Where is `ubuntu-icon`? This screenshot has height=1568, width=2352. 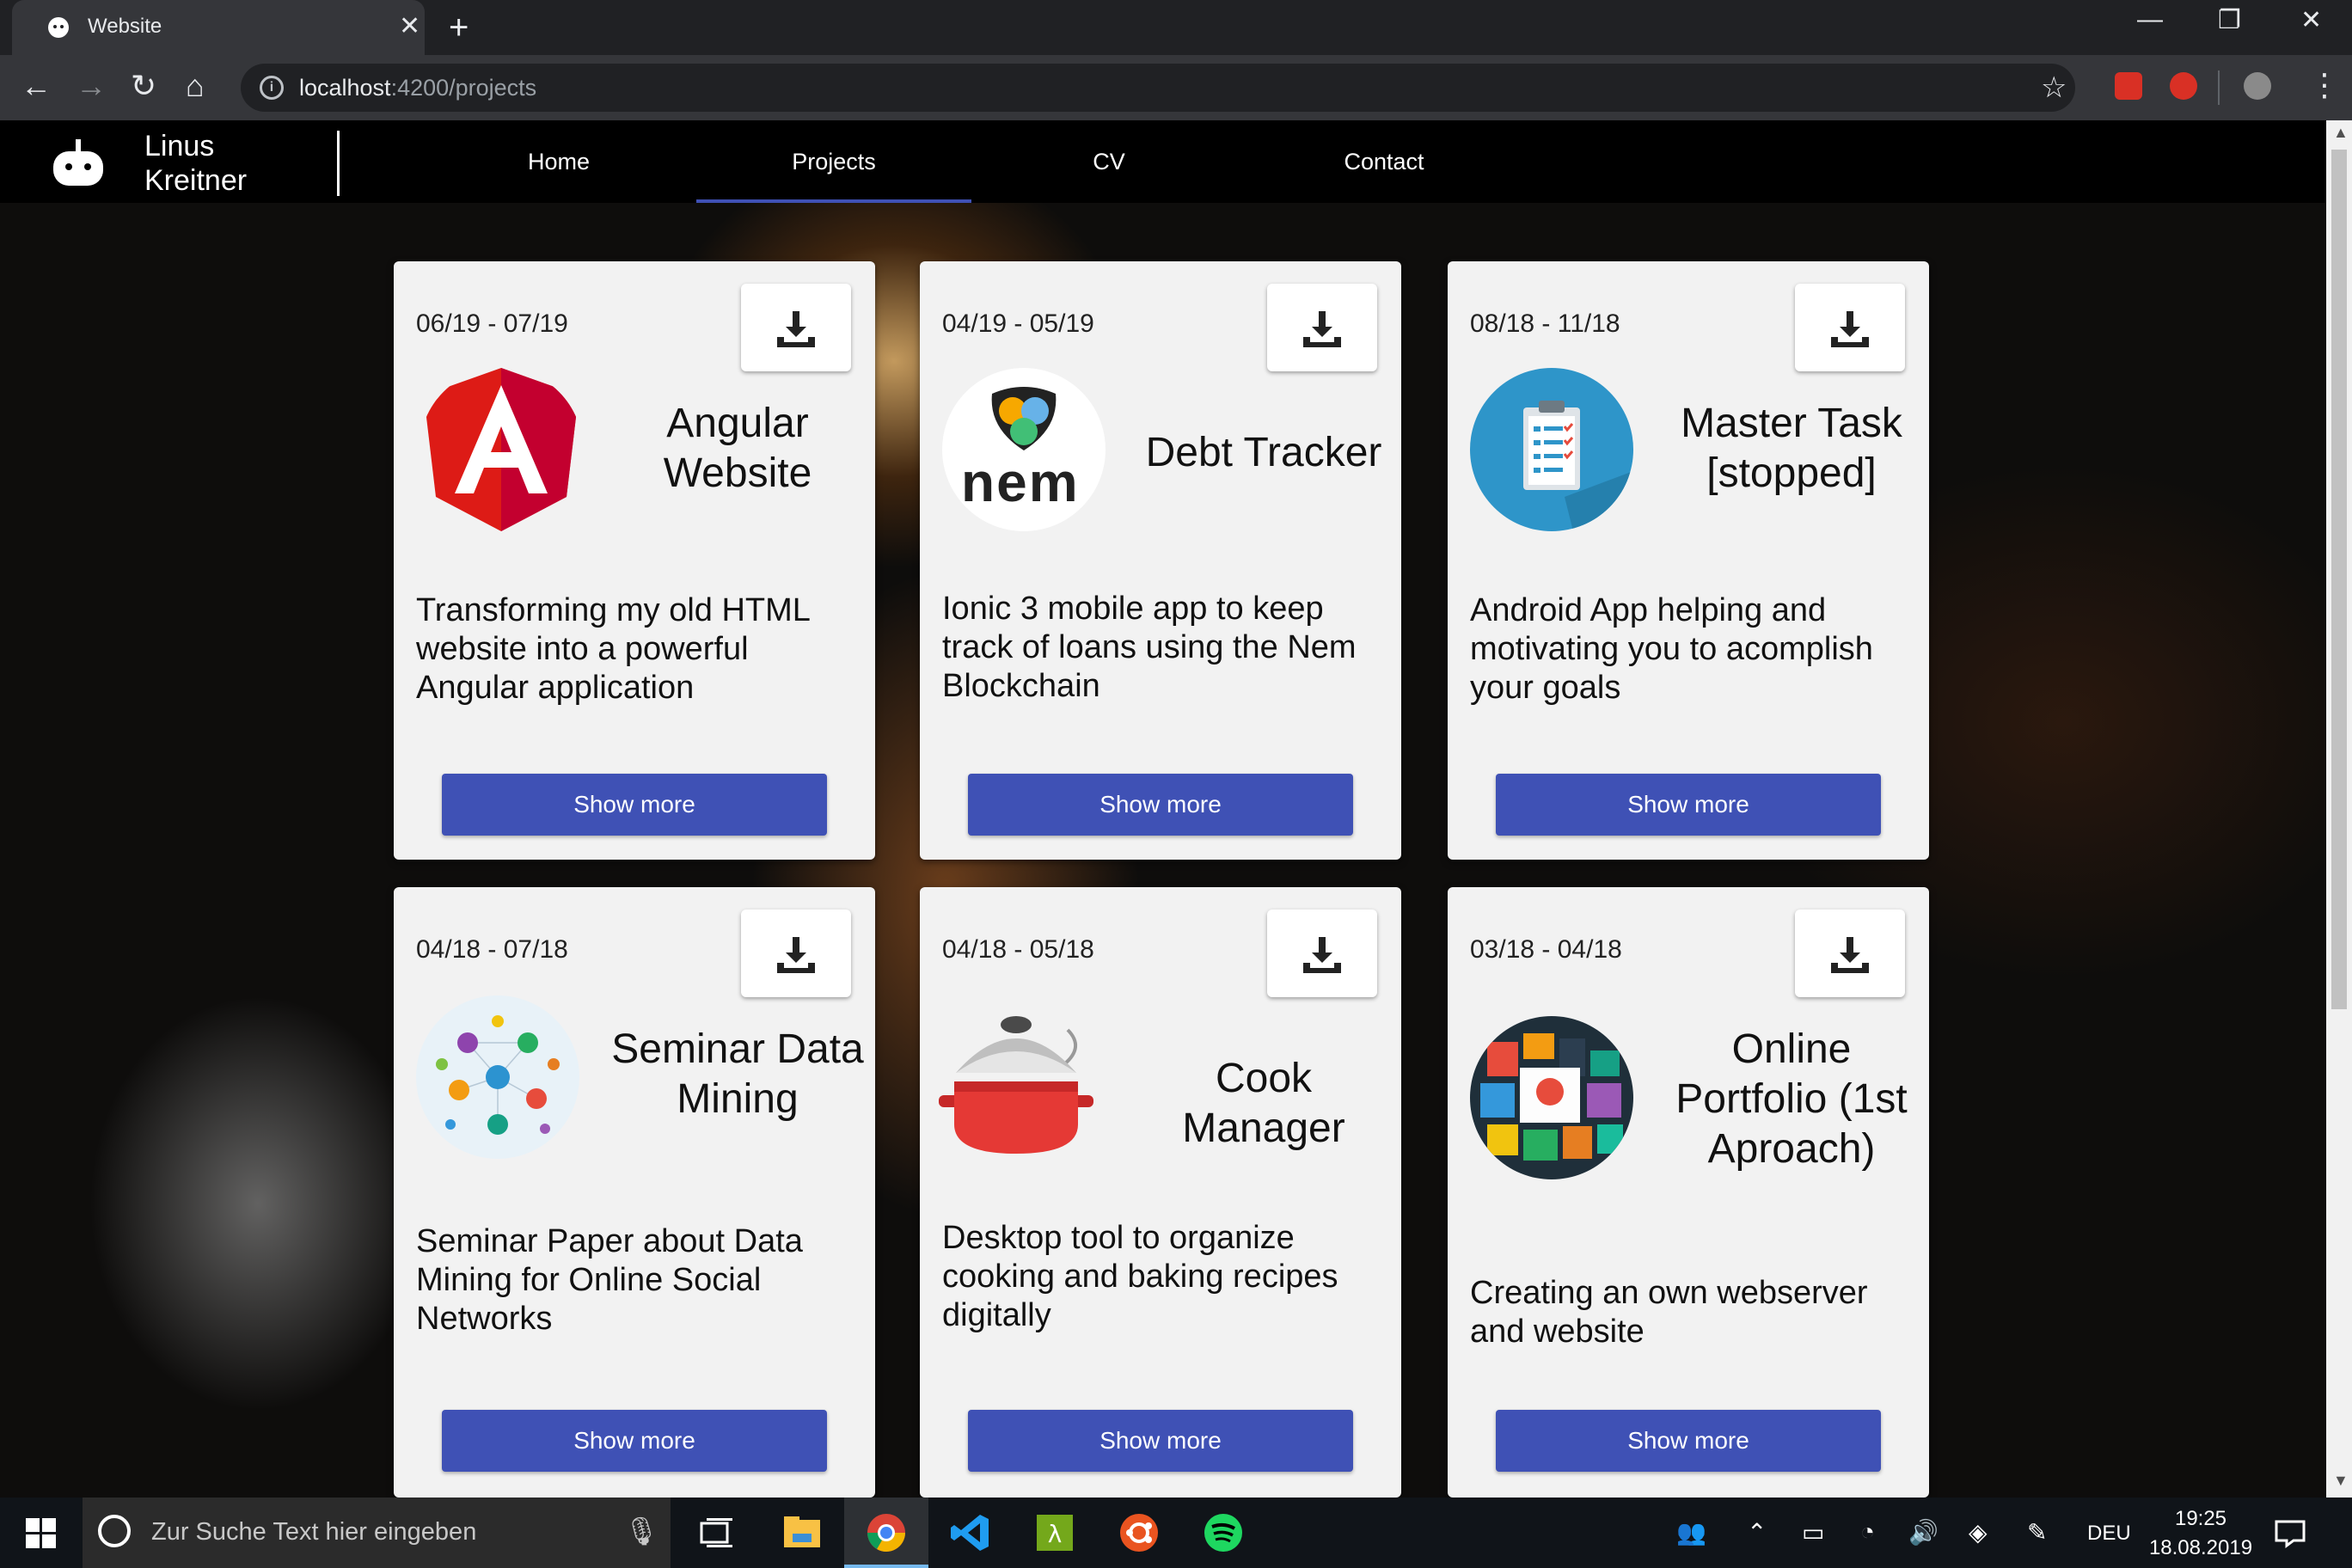 ubuntu-icon is located at coordinates (1139, 1532).